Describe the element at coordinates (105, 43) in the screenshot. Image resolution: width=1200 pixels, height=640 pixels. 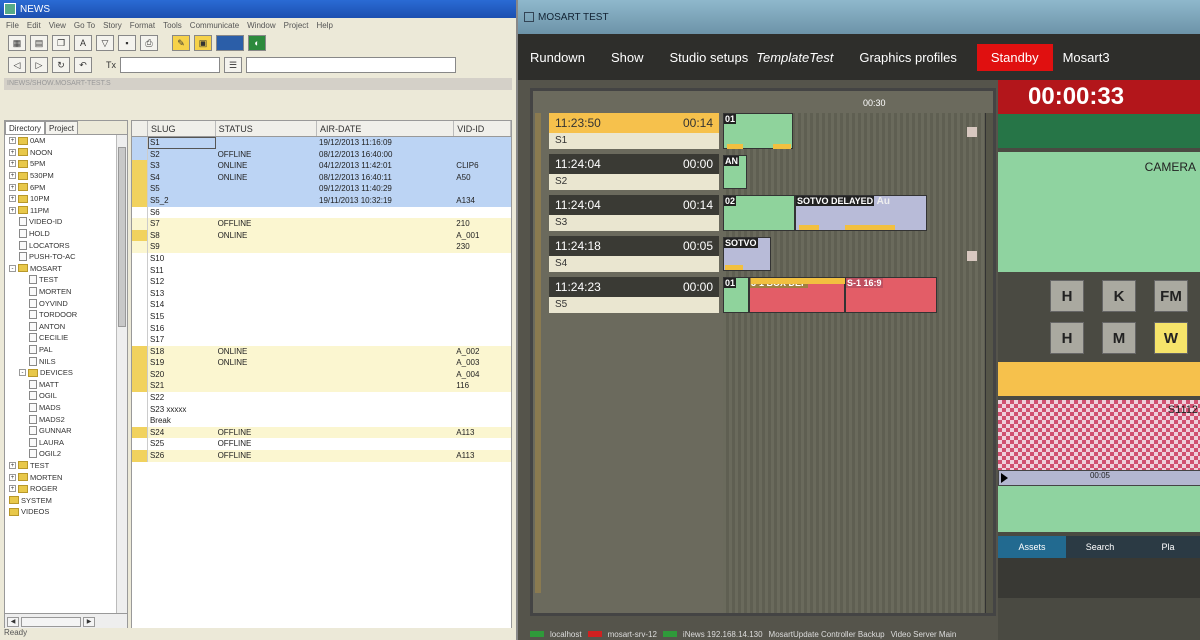
I see `filter-icon: ▽` at that location.